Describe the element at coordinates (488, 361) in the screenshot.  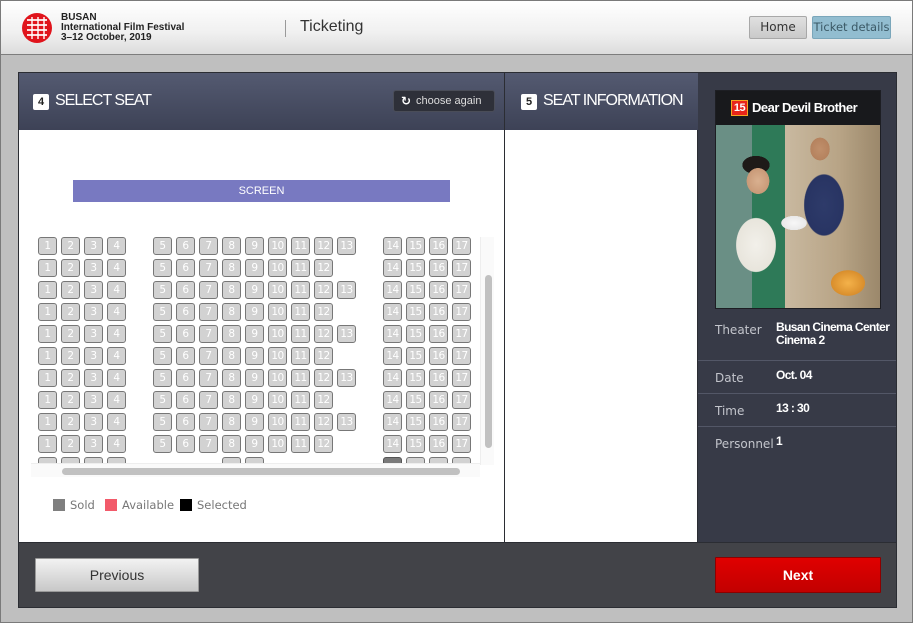
I see `scroll-thumb` at that location.